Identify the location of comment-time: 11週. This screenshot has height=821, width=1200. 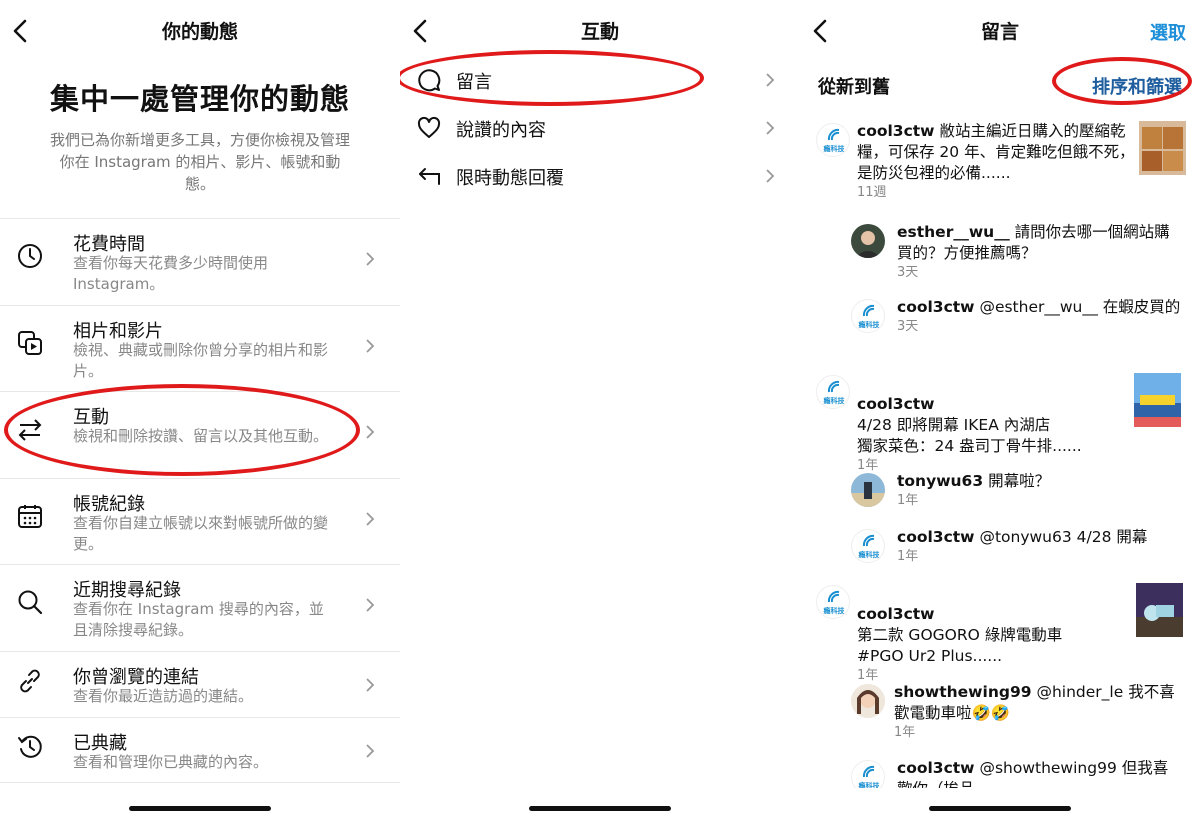
(872, 192).